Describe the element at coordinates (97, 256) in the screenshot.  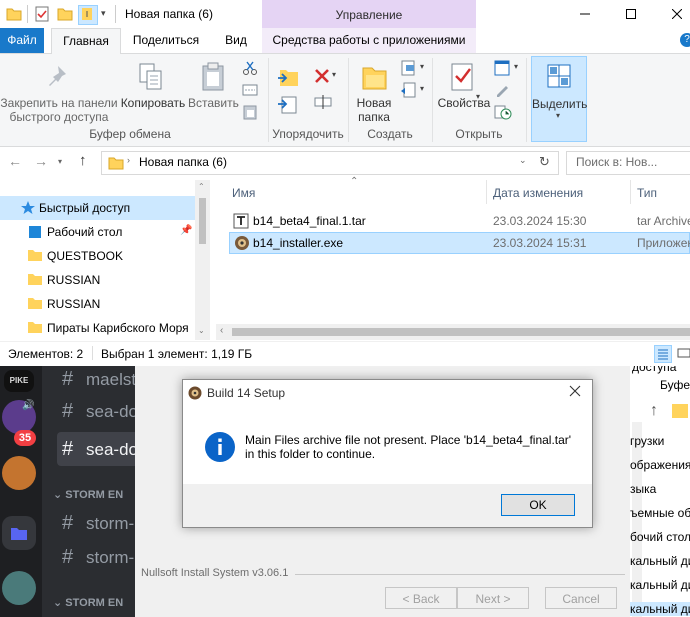
I see `nav-item-folder: QUESTBOOK` at that location.